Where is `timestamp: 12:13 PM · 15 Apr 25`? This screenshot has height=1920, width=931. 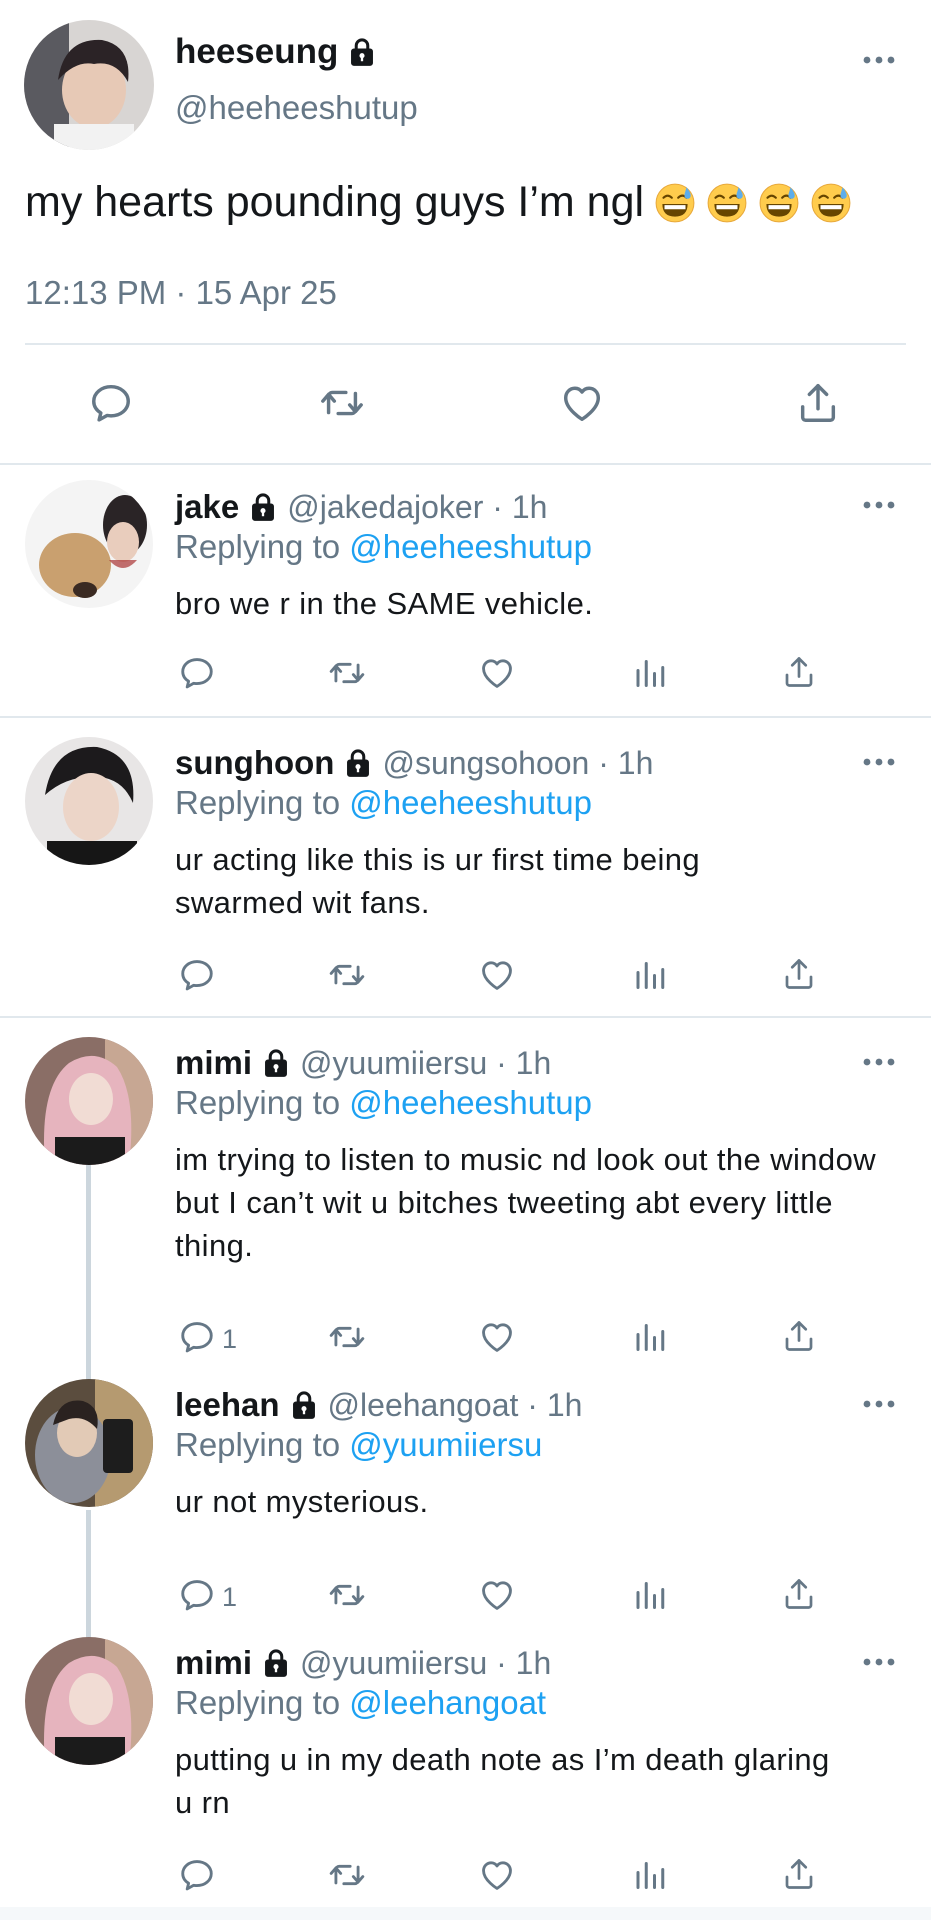 timestamp: 12:13 PM · 15 Apr 25 is located at coordinates (181, 293).